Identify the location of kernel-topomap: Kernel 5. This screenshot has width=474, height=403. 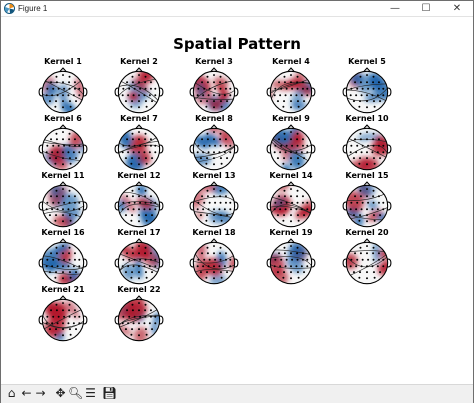
(367, 87).